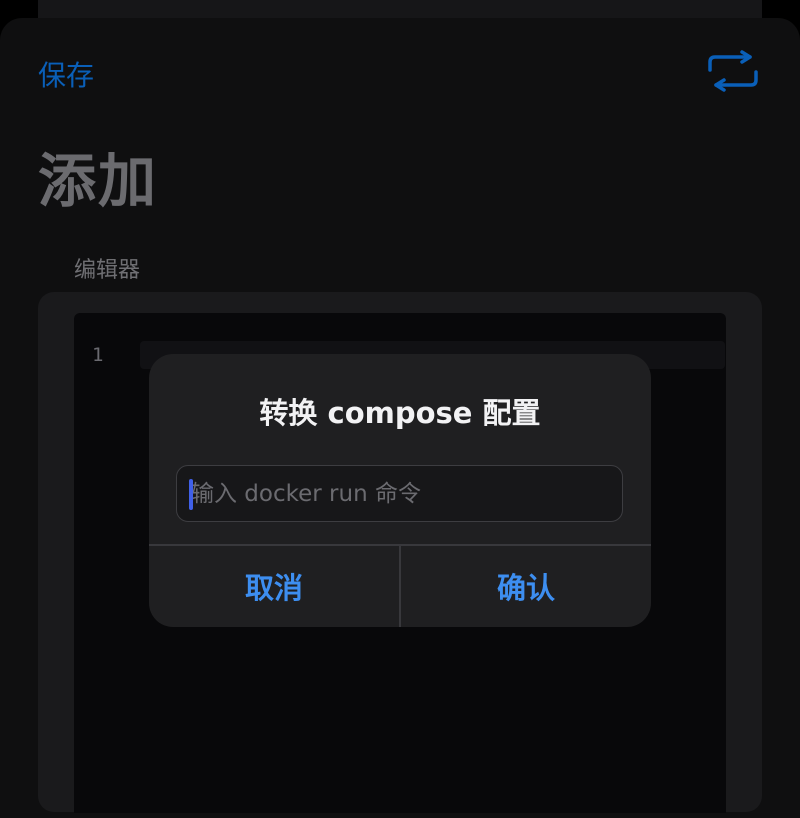 The height and width of the screenshot is (818, 800). Describe the element at coordinates (274, 586) in the screenshot. I see `cancel-button: 取消` at that location.